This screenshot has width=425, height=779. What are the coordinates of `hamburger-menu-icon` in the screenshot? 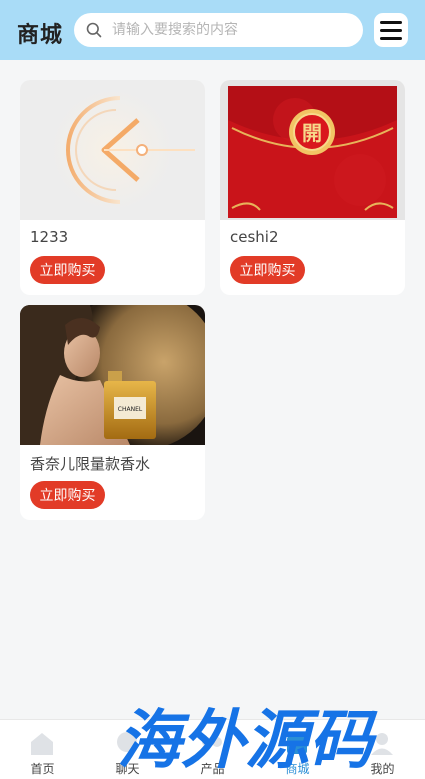 It's located at (391, 22).